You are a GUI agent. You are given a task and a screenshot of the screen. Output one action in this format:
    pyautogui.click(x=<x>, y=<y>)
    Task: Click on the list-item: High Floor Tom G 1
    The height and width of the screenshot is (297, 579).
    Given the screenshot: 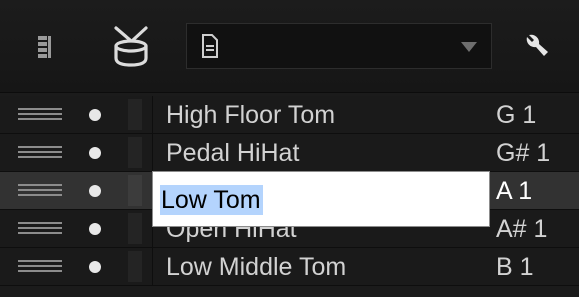 What is the action you would take?
    pyautogui.click(x=289, y=115)
    